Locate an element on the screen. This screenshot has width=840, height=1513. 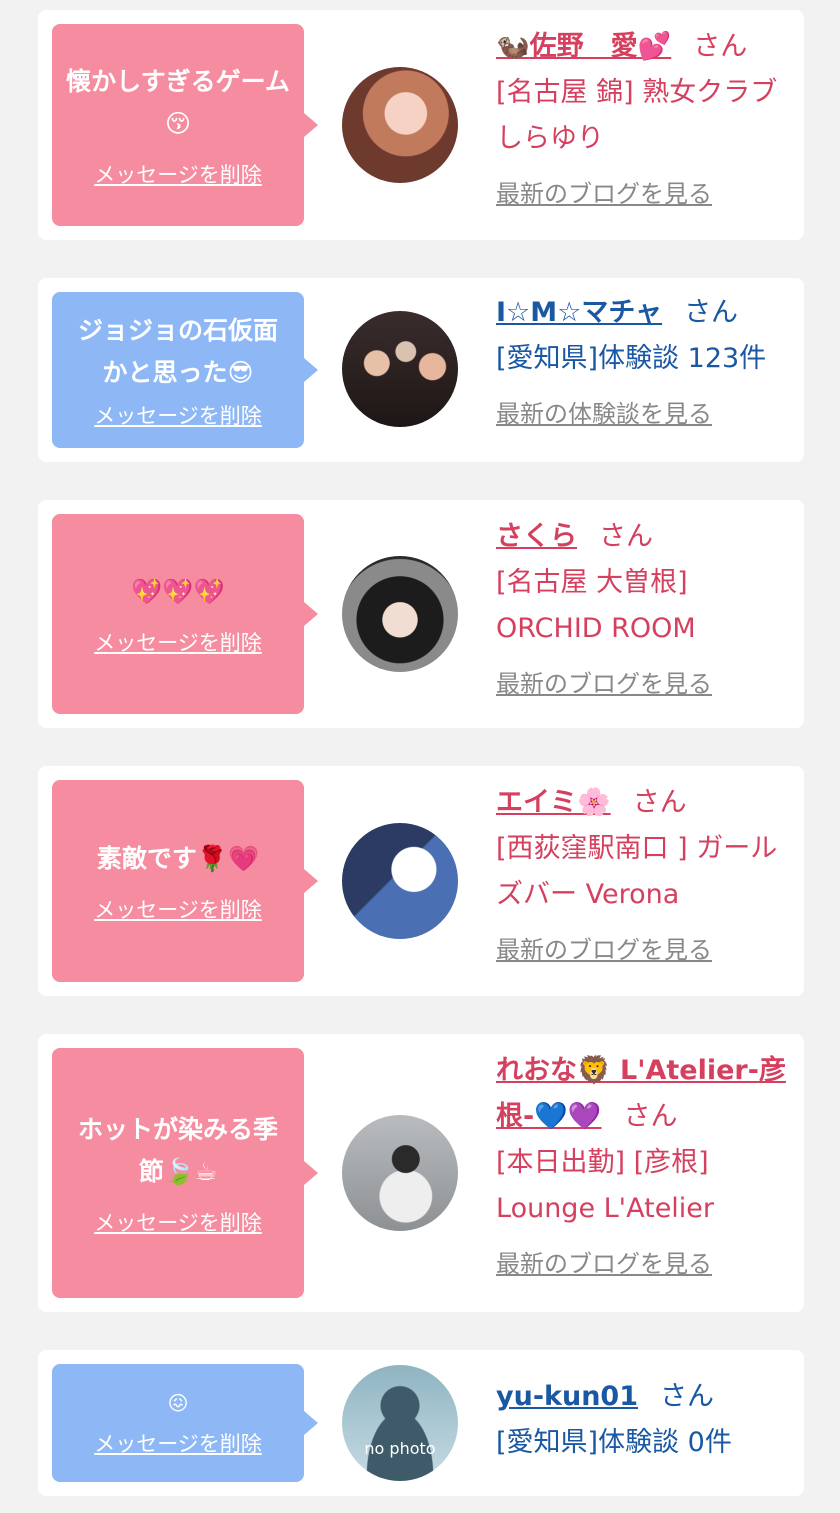
message-bubble: ホットが染みる季節🍃☕ メッセージを削除 is located at coordinates (185, 1173).